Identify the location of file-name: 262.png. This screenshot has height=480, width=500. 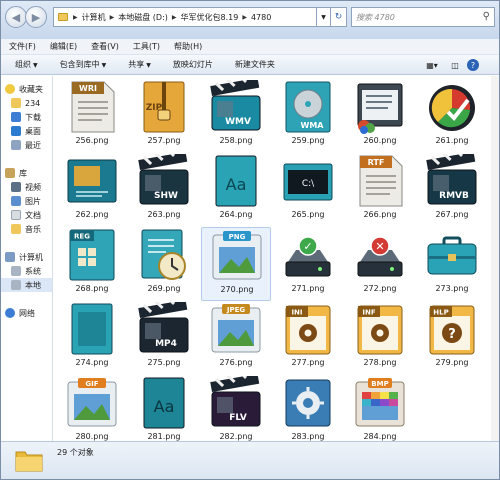
(92, 214).